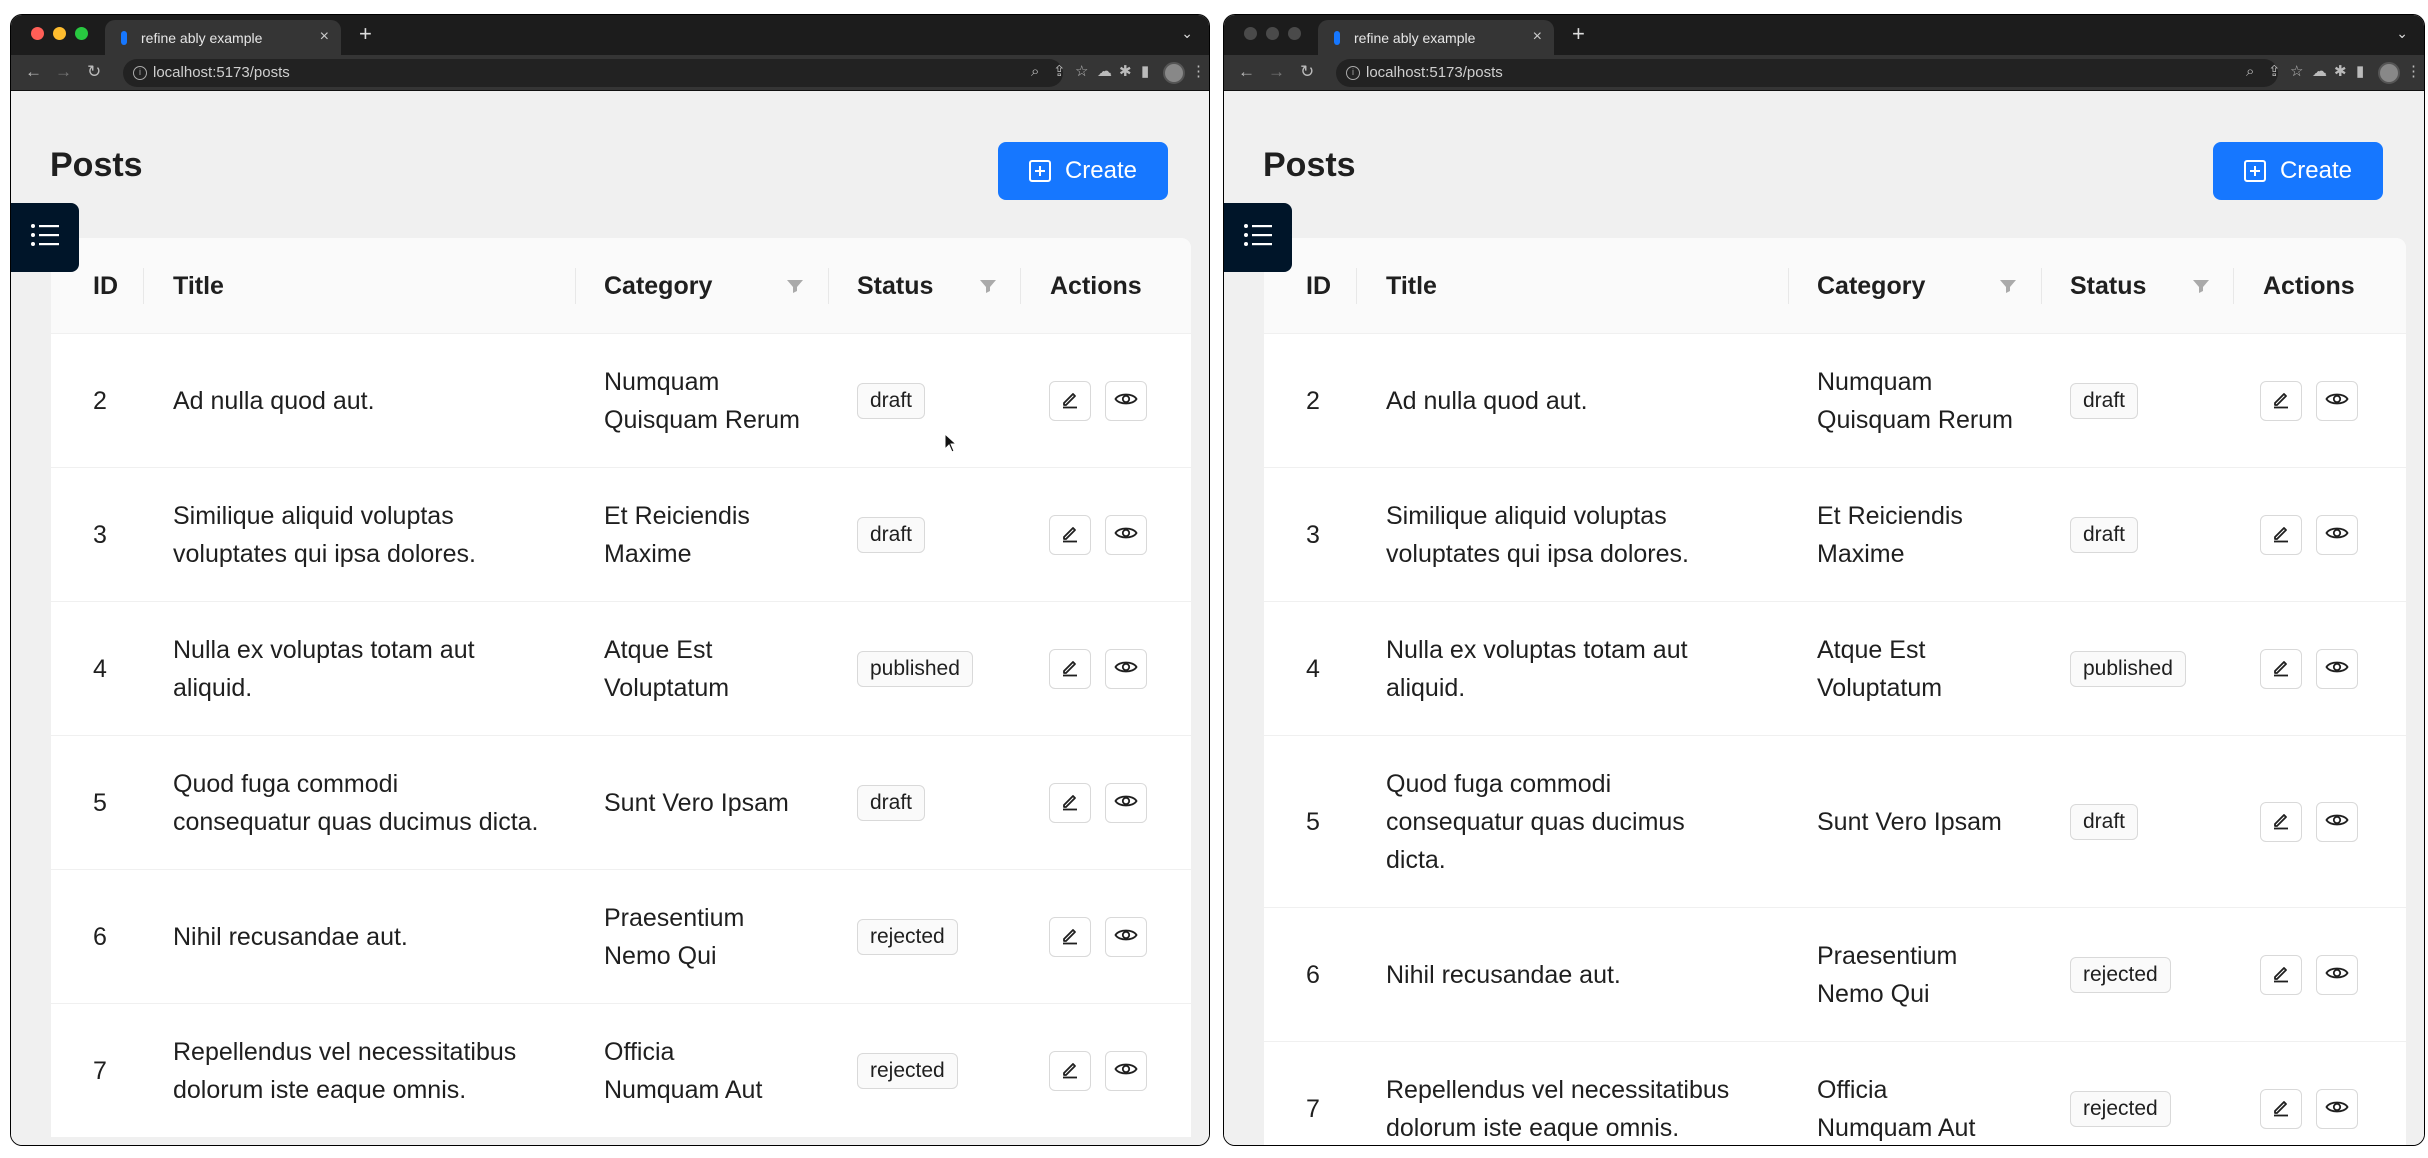 This screenshot has width=2428, height=1158. I want to click on tab-favicon-icon, so click(1337, 38).